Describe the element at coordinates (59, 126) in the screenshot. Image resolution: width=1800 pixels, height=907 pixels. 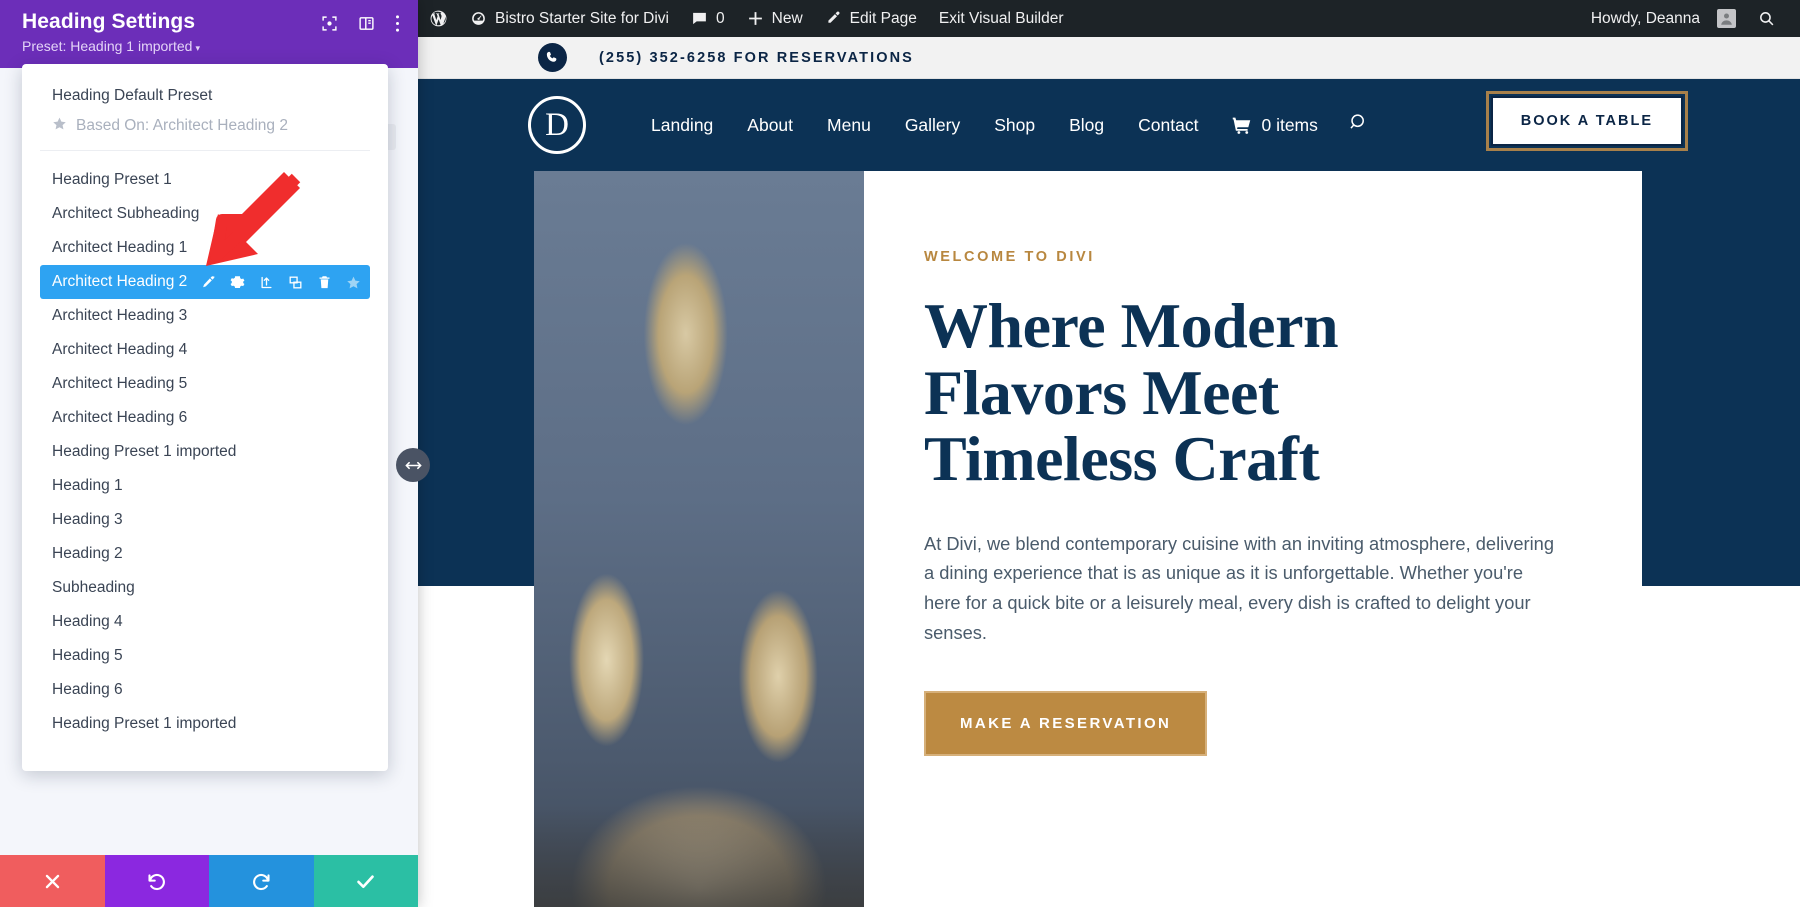
I see `star-icon` at that location.